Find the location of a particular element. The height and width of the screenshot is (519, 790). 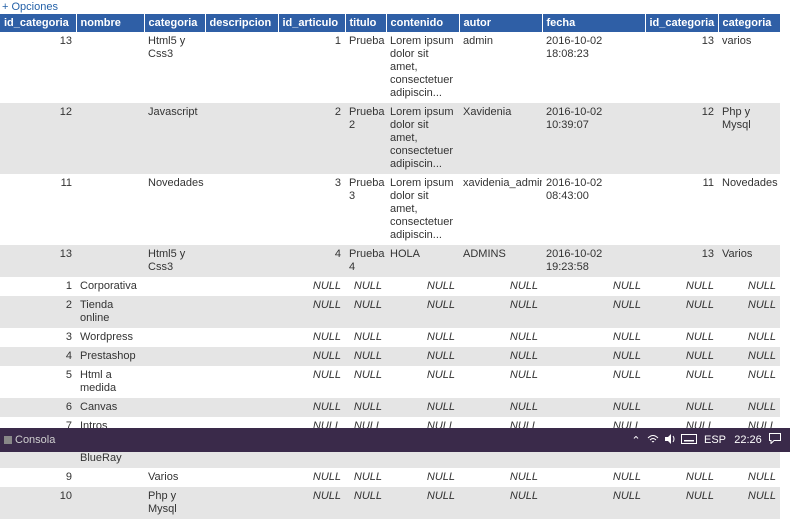

table-row: 9 Varios NULL NULL NULL NULL NULL NULL NULL is located at coordinates (390, 477).